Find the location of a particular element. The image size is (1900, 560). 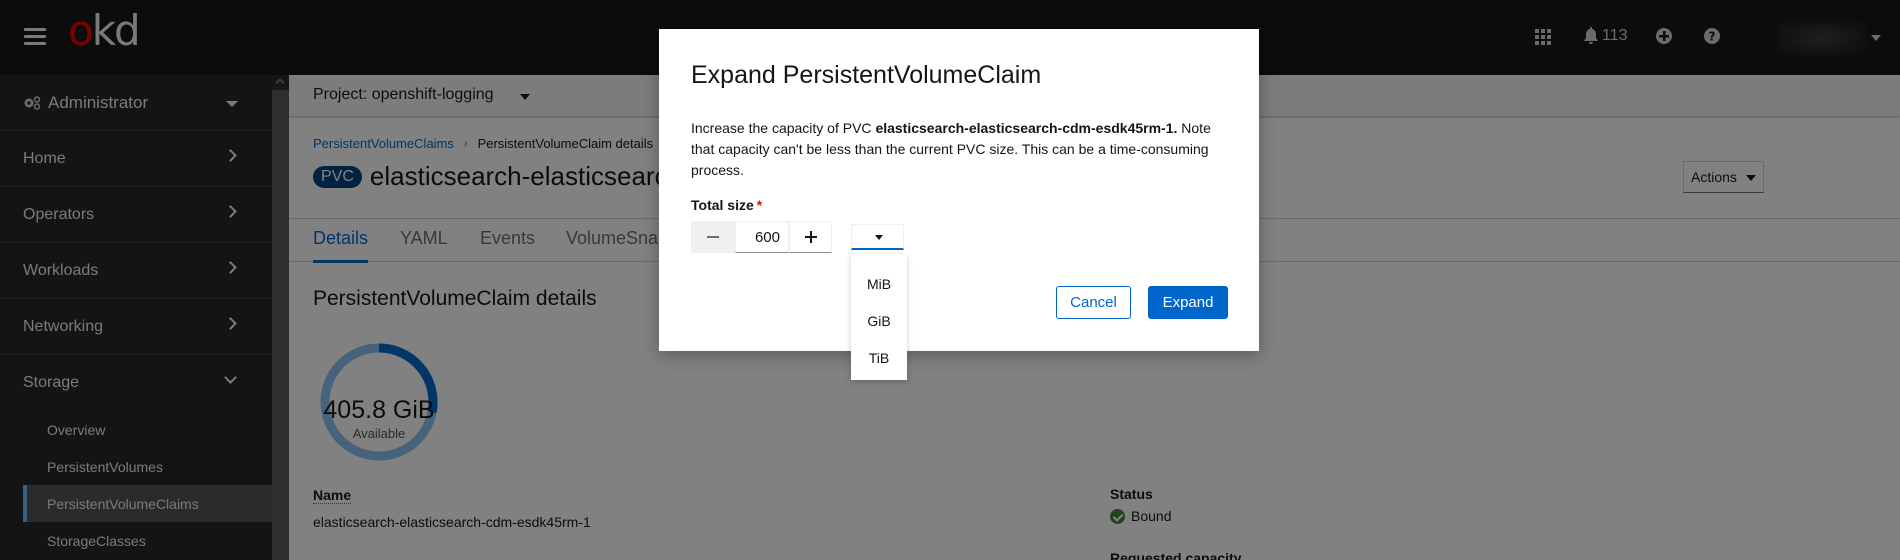

unit-option-mib: MiB is located at coordinates (879, 283).